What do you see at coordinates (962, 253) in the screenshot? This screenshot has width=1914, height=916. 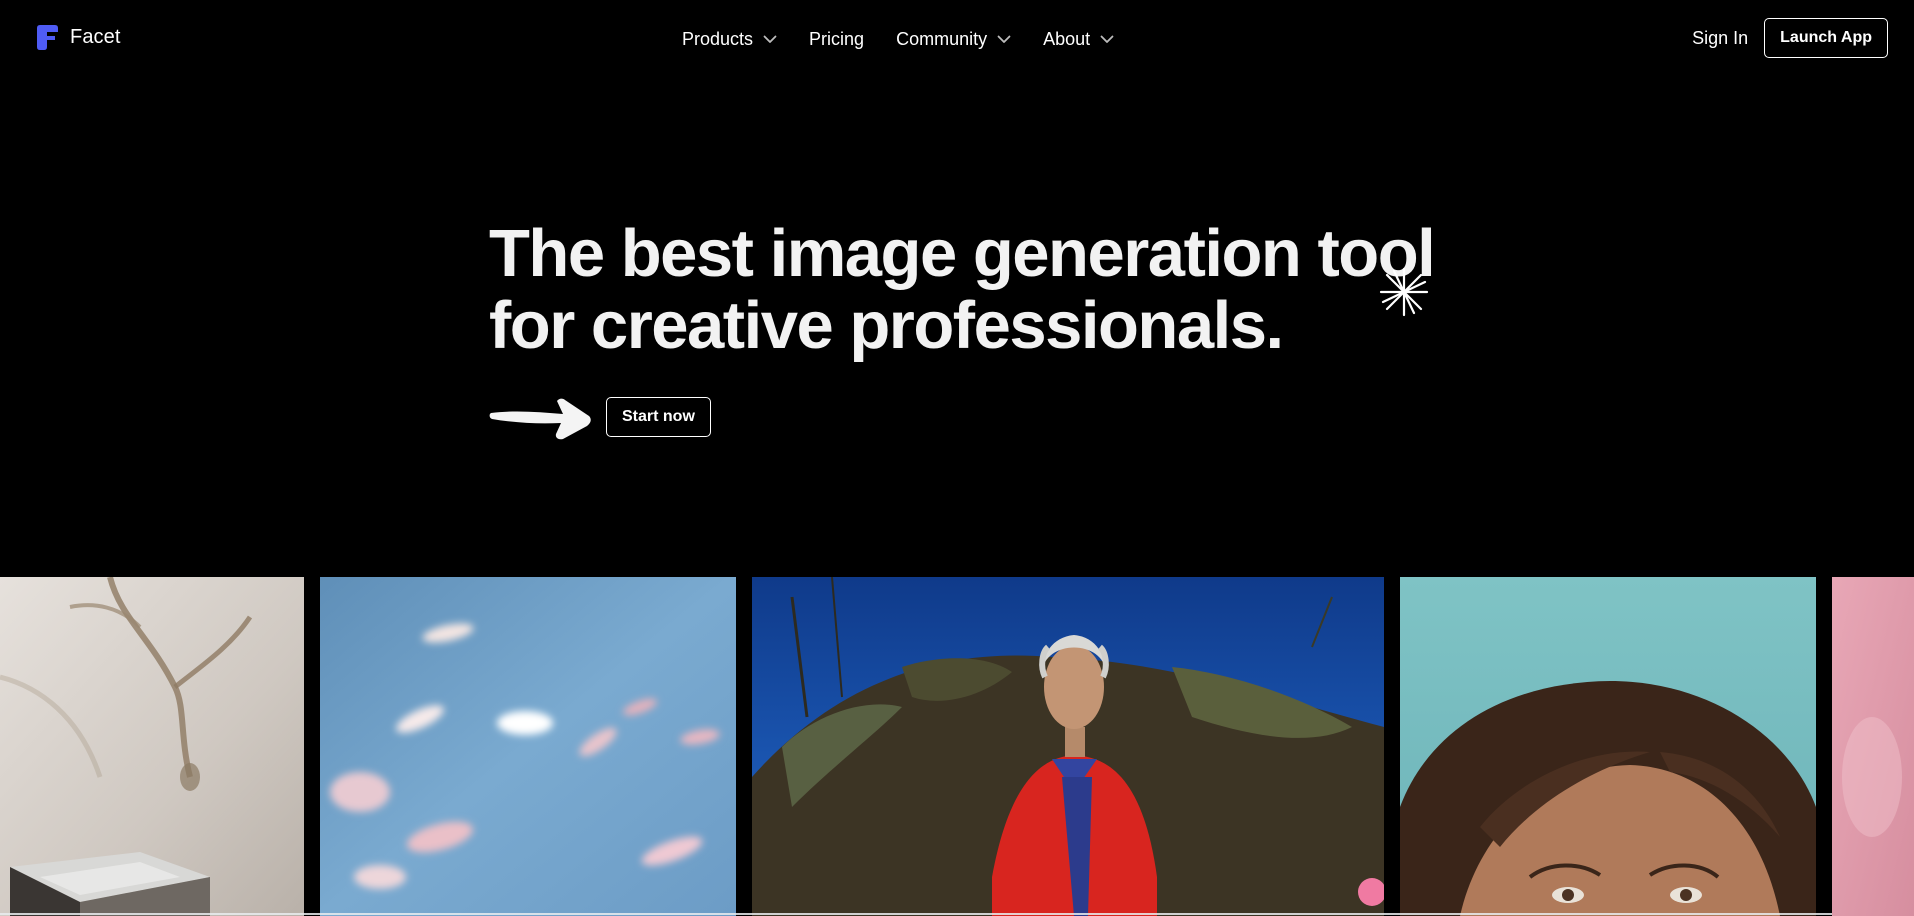 I see `hero-heading-line-1: The best image generation tool` at bounding box center [962, 253].